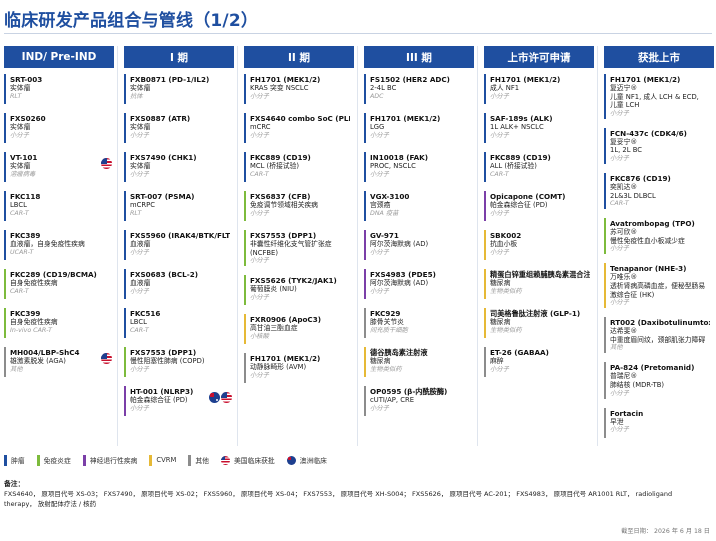  Describe the element at coordinates (384, 235) in the screenshot. I see `product-code: GV-971` at that location.